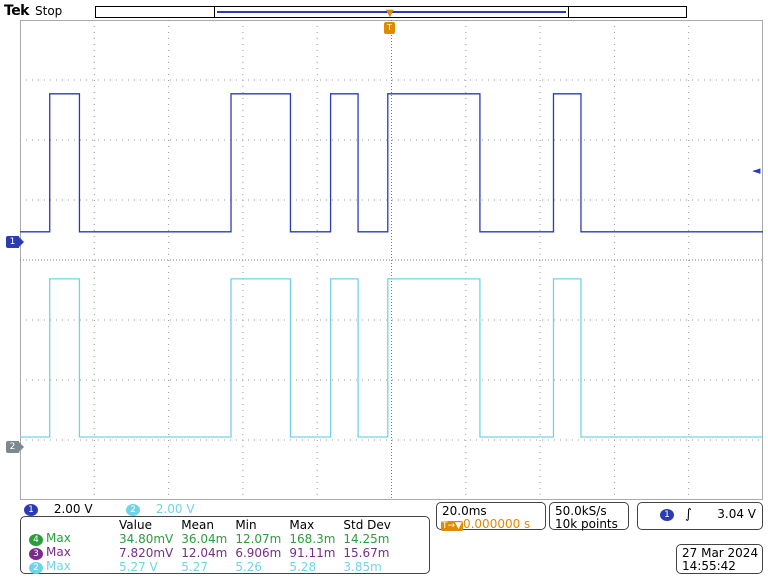 The image size is (768, 582). Describe the element at coordinates (390, 13) in the screenshot. I see `trigger-position-arrow-icon: ▼` at that location.